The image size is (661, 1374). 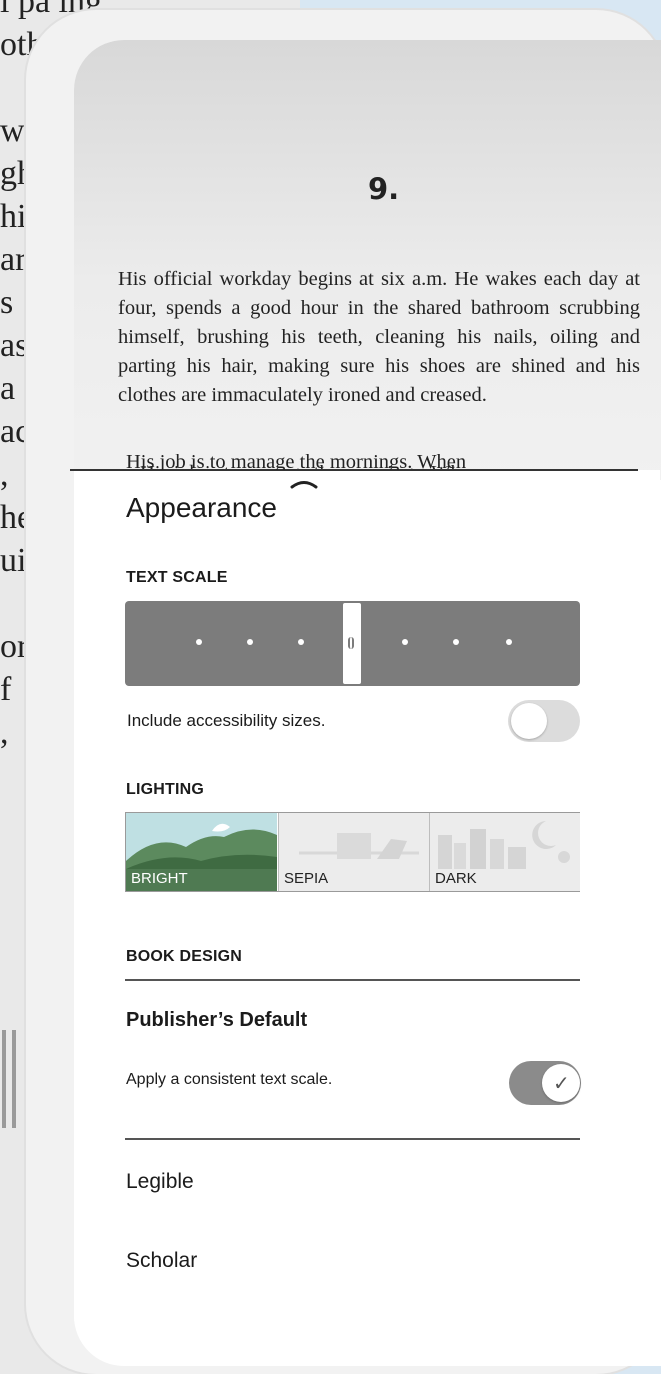 I want to click on book-next-line-peek: His job is to manage the mornings. When, so click(x=296, y=462).